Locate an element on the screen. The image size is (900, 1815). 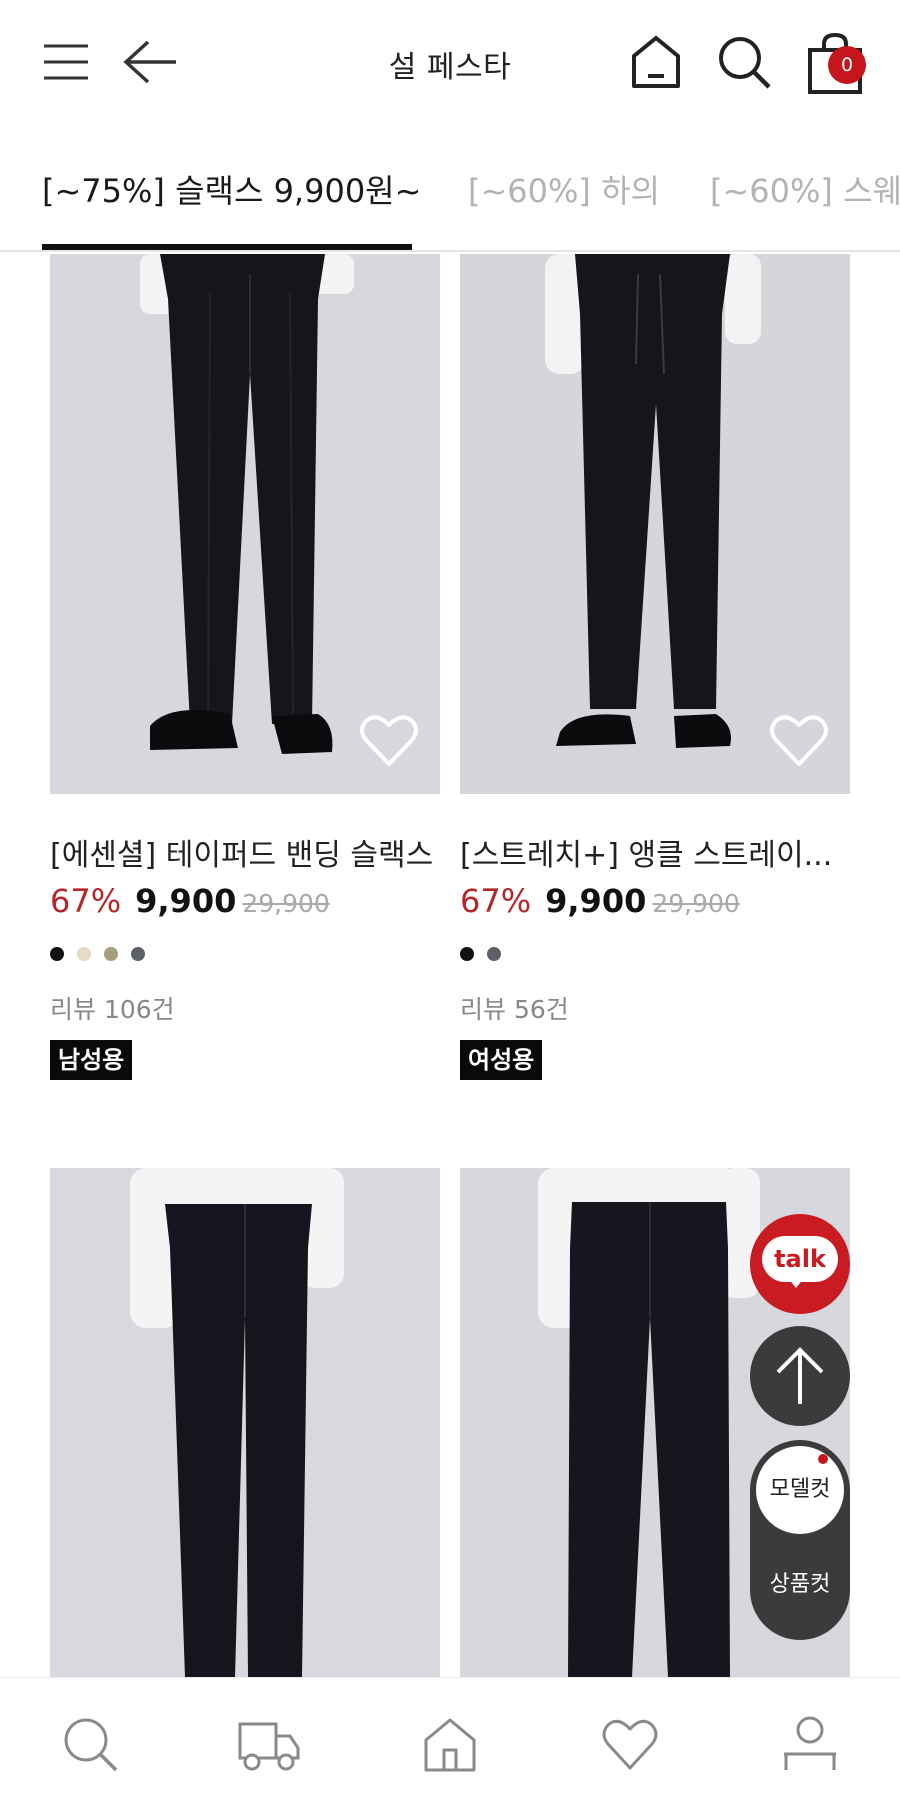
heart-icon is located at coordinates (630, 1744).